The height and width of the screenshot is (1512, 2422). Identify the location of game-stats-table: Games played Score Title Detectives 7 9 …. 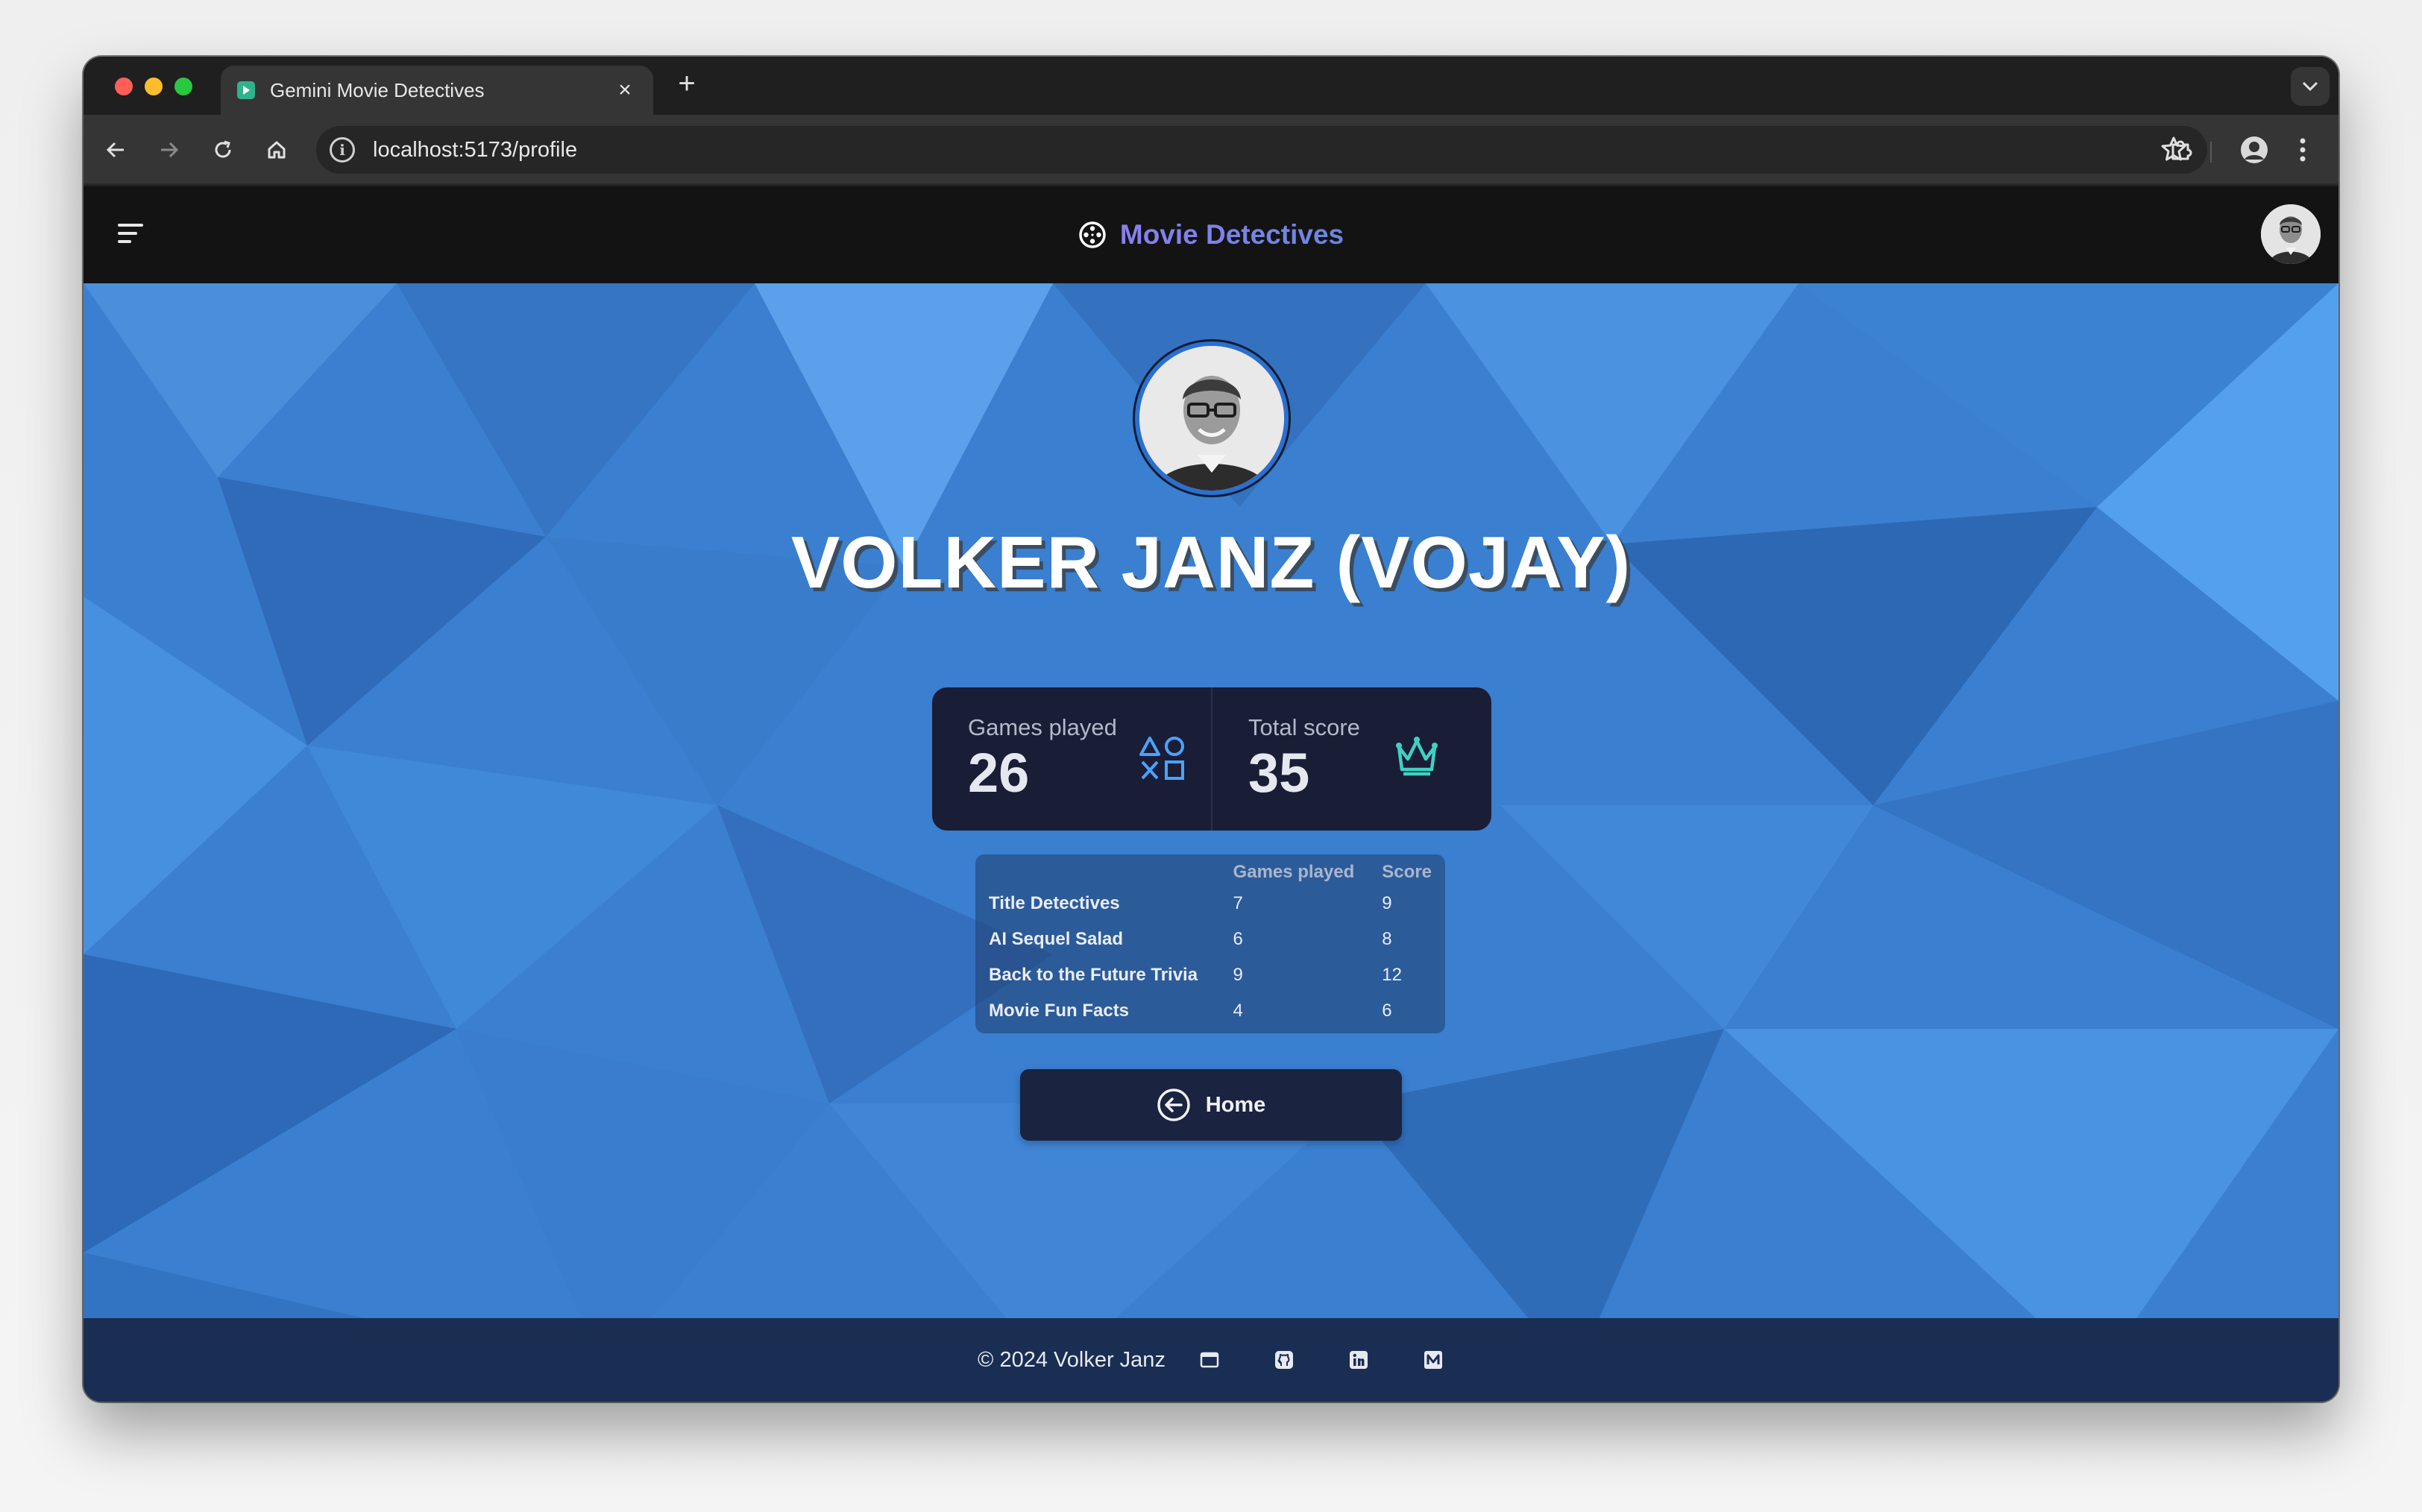
(1210, 943).